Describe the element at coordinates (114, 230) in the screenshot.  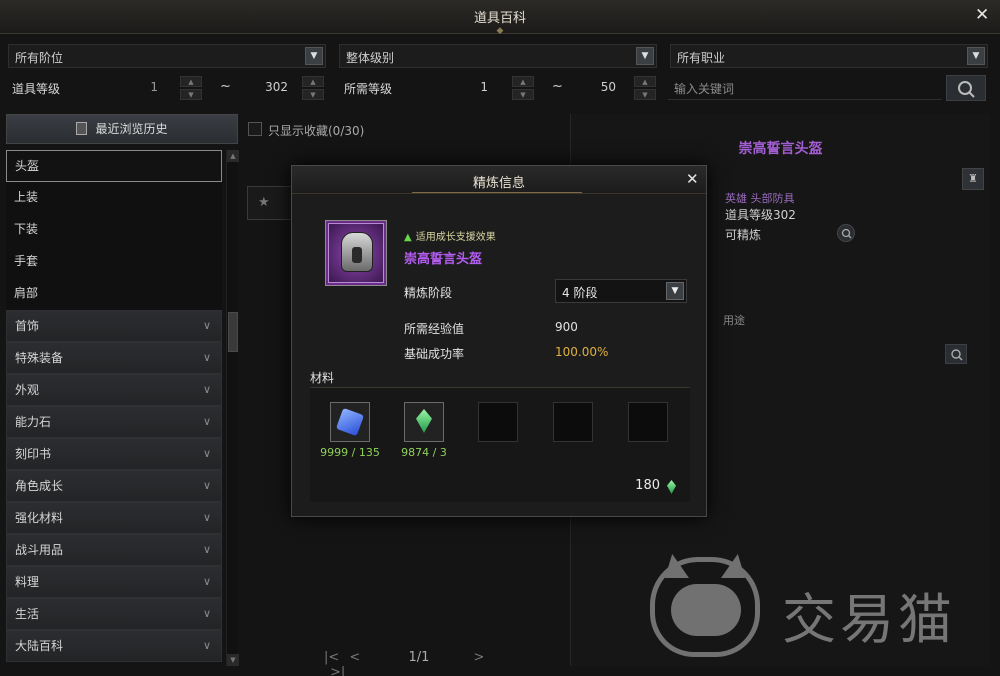
I see `sidebar-item: 下装` at that location.